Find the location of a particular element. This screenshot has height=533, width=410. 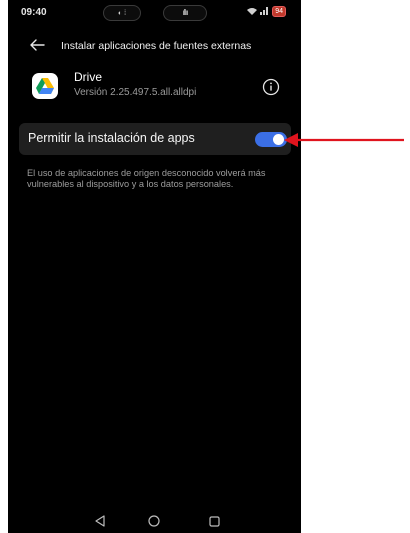

info-circle-icon is located at coordinates (271, 87).